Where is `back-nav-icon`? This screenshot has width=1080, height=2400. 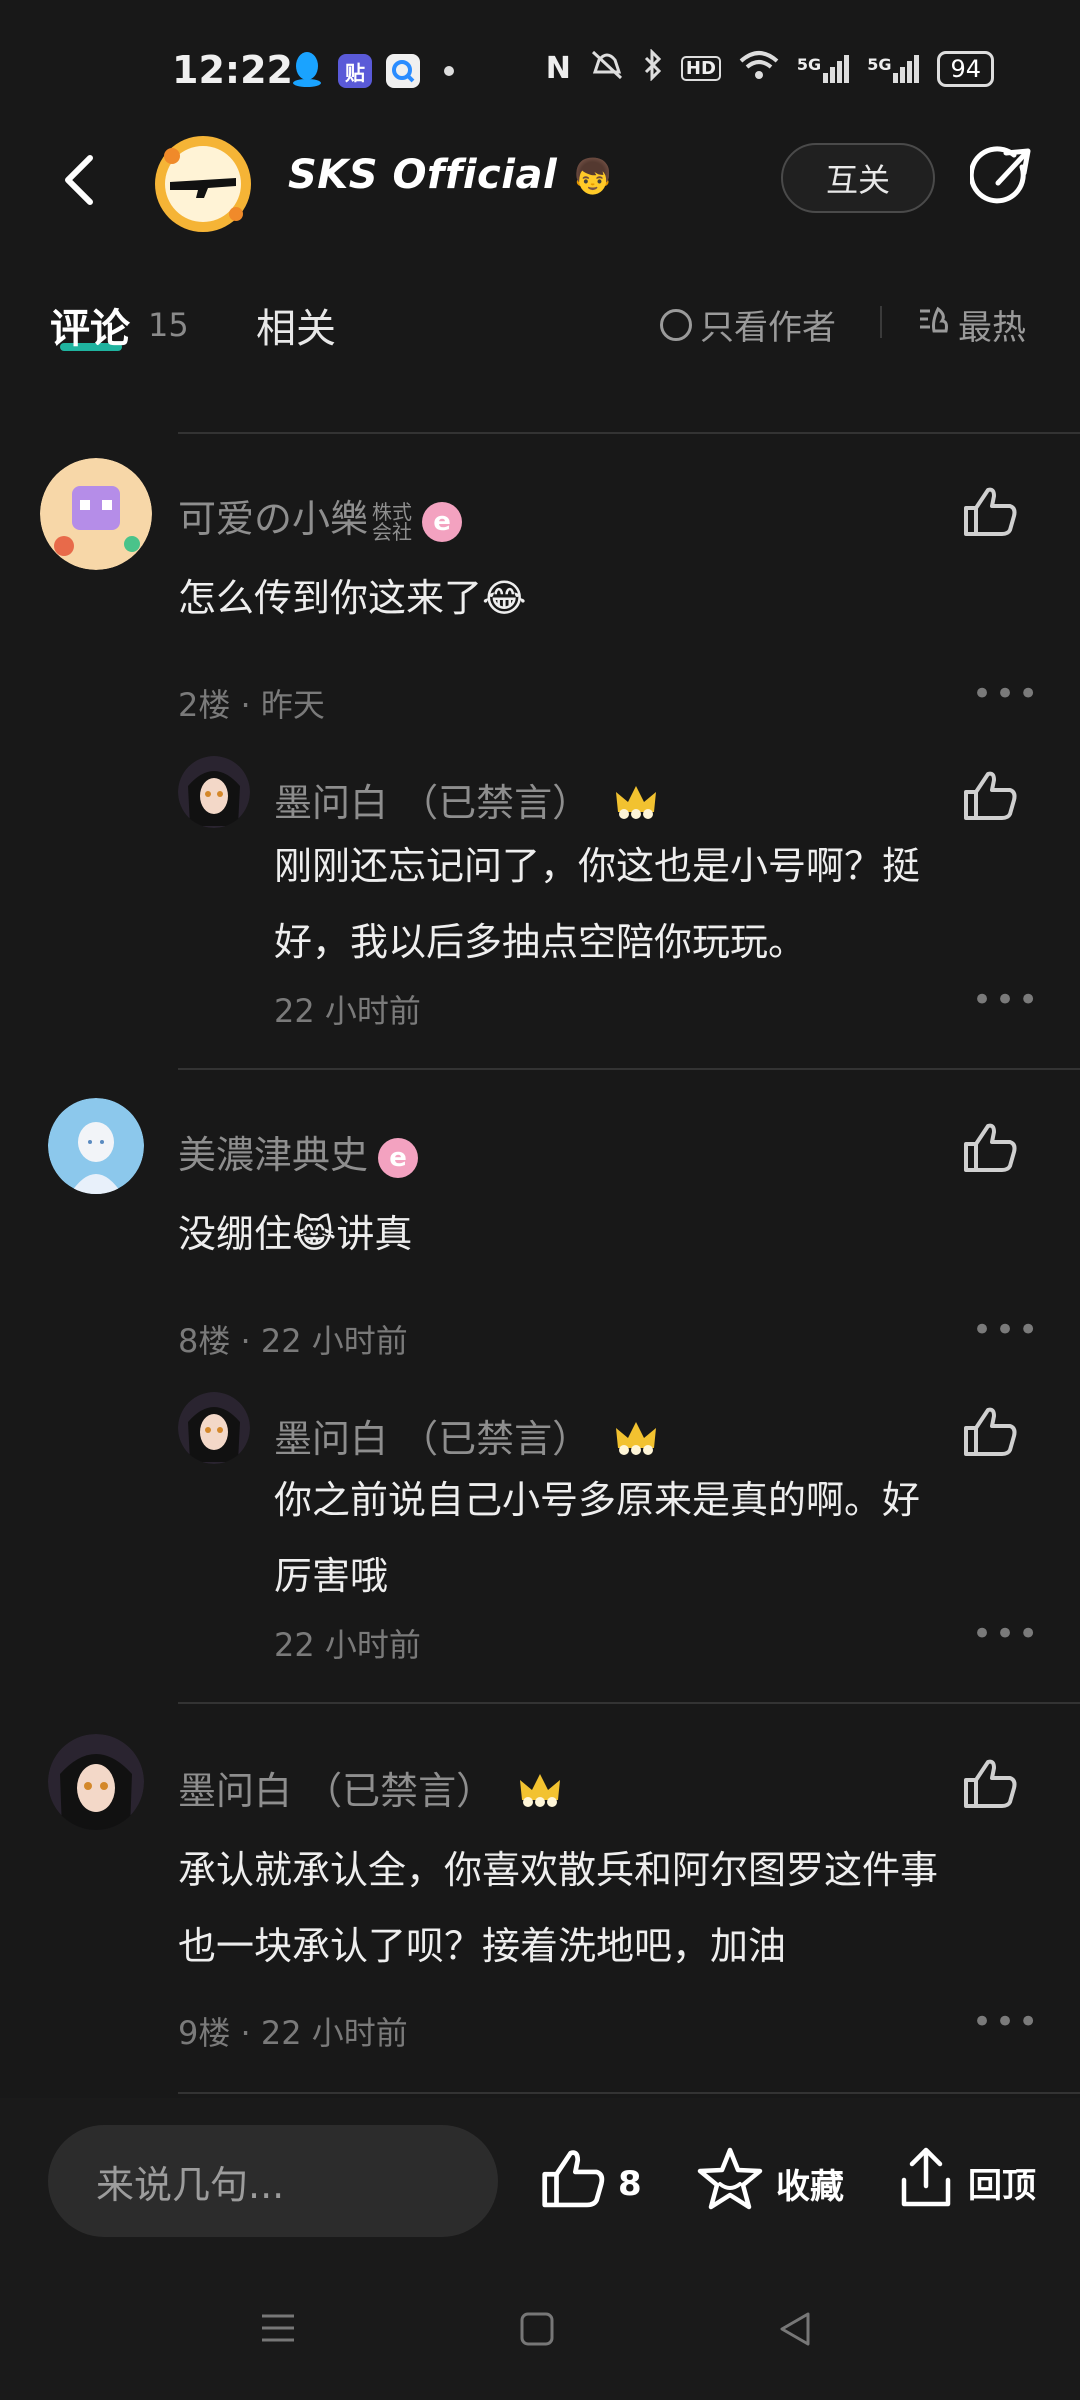 back-nav-icon is located at coordinates (795, 2331).